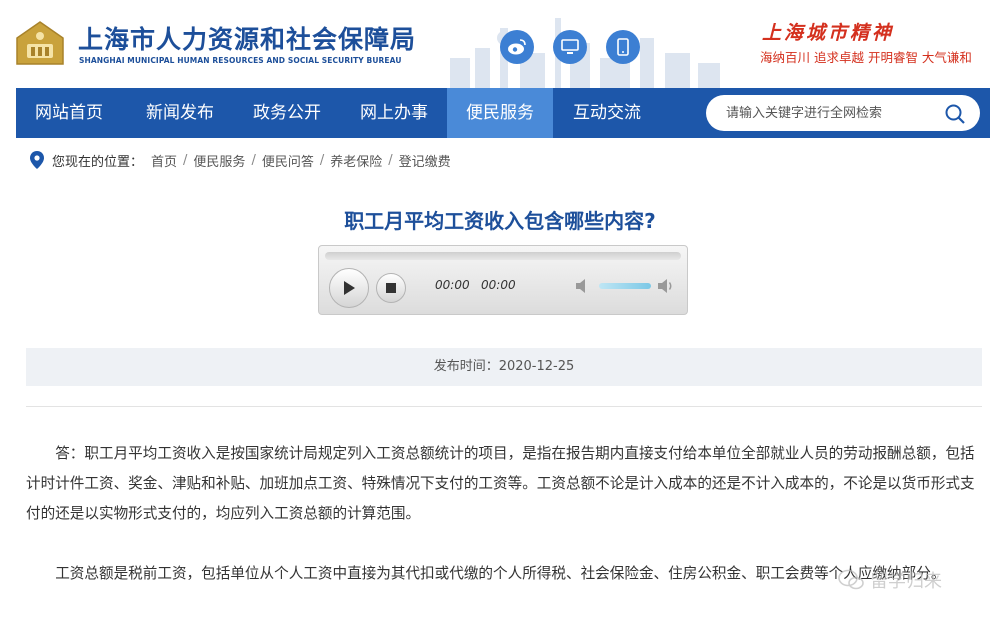 Image resolution: width=1000 pixels, height=622 pixels. I want to click on volume-mute-icon, so click(583, 286).